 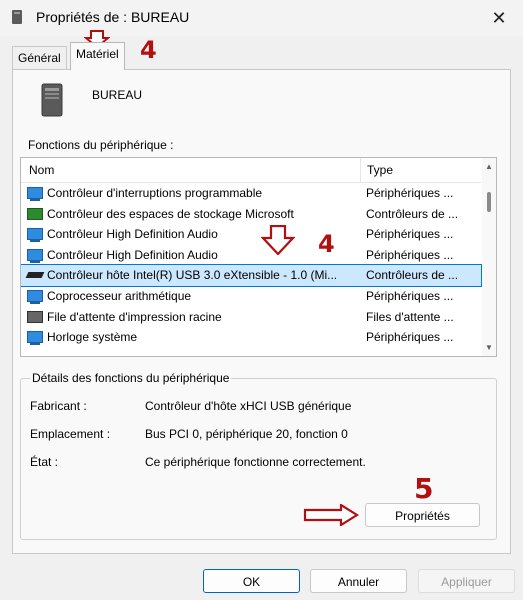 What do you see at coordinates (489, 166) in the screenshot?
I see `scroll-up-icon: ▲` at bounding box center [489, 166].